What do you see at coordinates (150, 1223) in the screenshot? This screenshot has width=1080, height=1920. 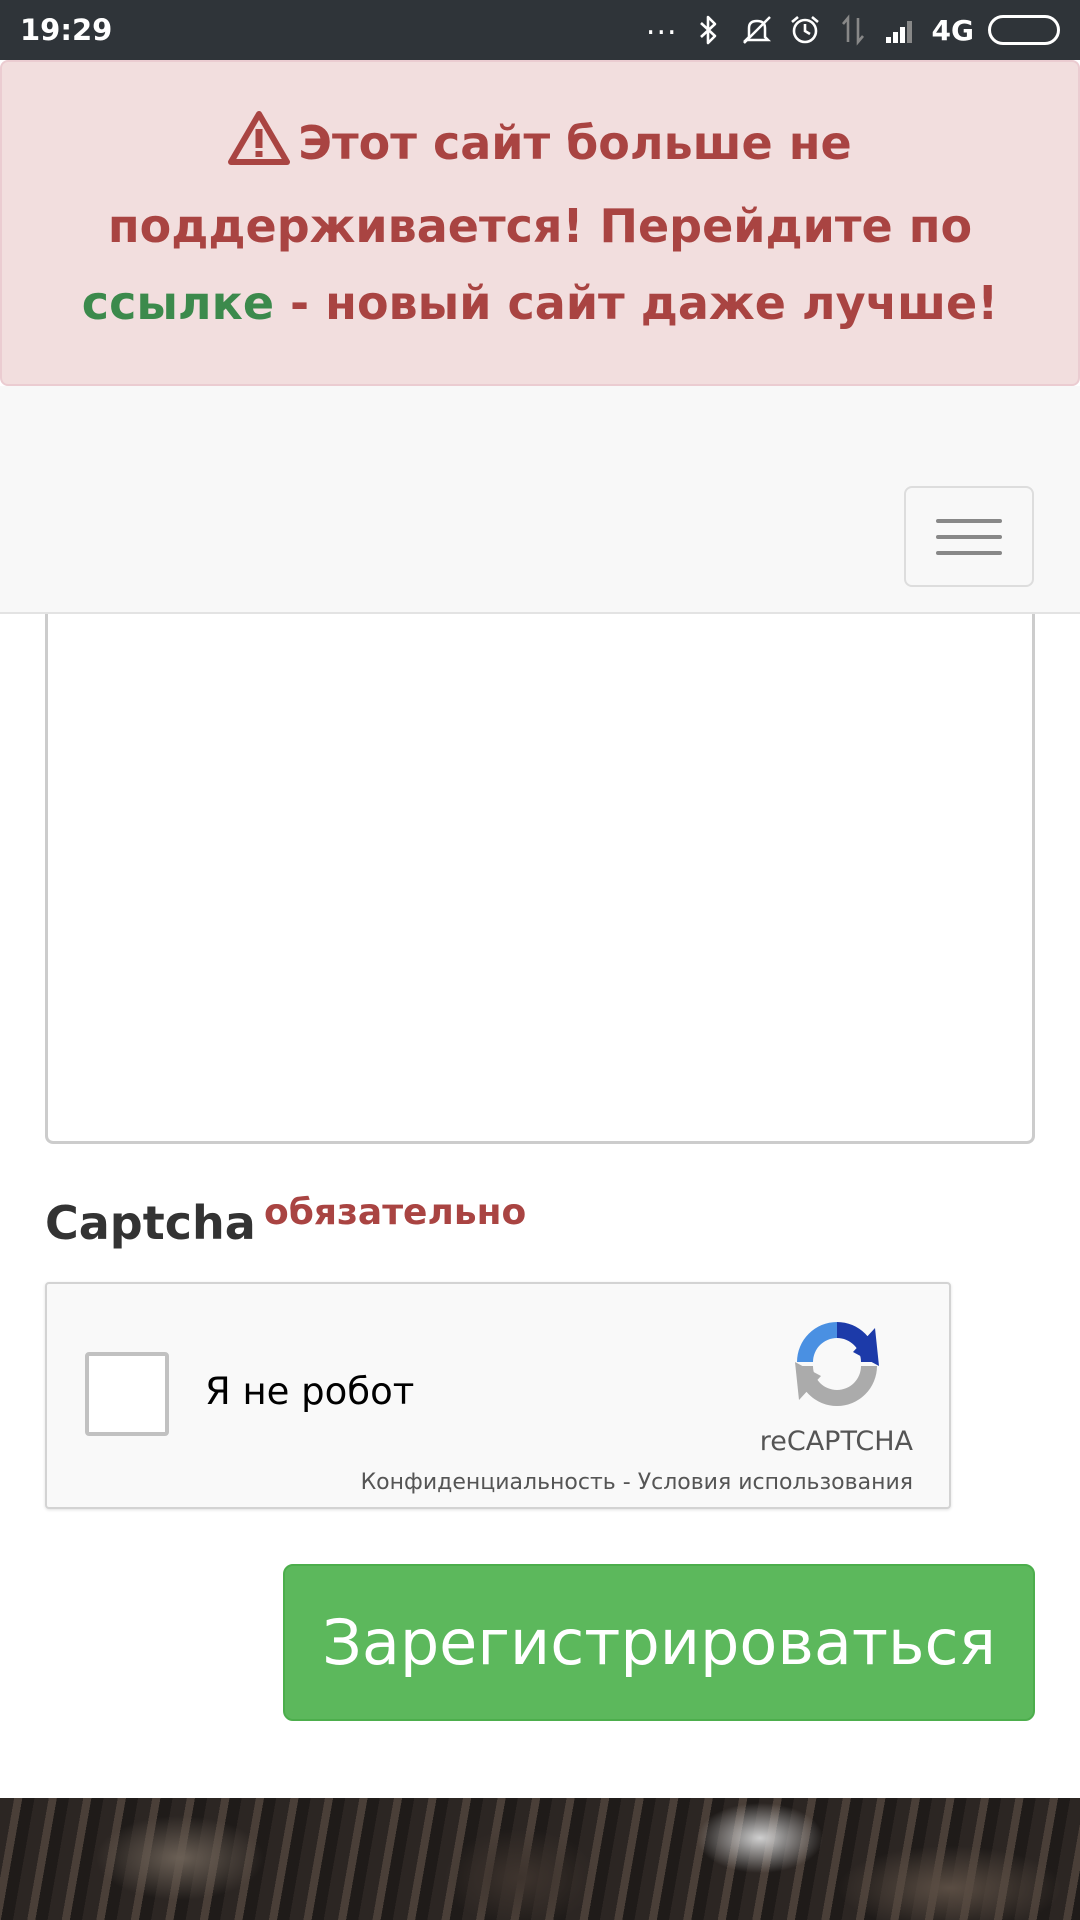 I see `captcha-label: Captcha` at bounding box center [150, 1223].